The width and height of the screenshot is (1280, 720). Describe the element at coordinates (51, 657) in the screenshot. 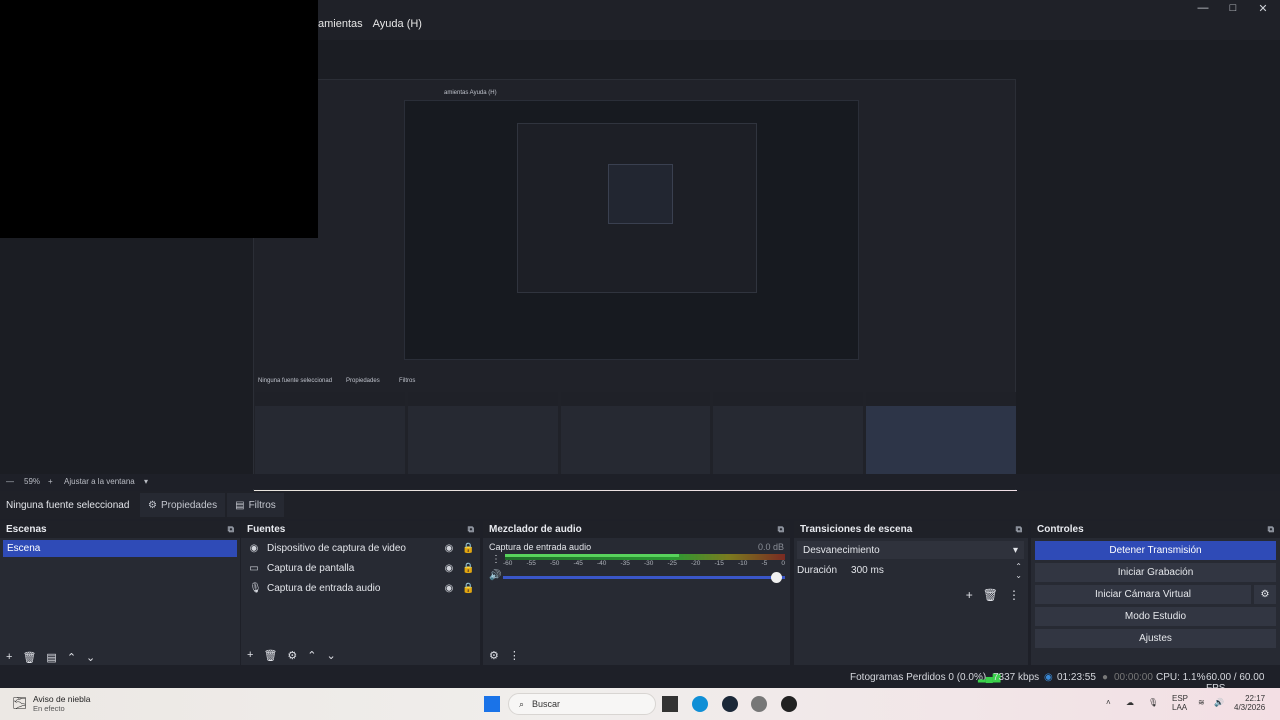

I see `filter-icon: ▤` at that location.